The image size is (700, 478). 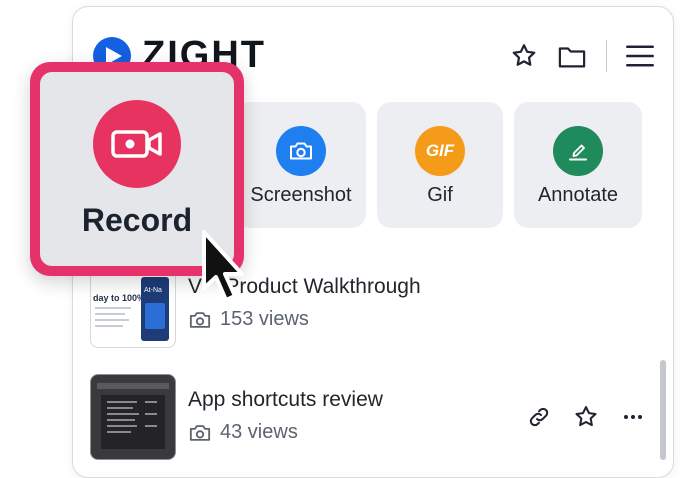 I want to click on favorites-button, so click(x=524, y=56).